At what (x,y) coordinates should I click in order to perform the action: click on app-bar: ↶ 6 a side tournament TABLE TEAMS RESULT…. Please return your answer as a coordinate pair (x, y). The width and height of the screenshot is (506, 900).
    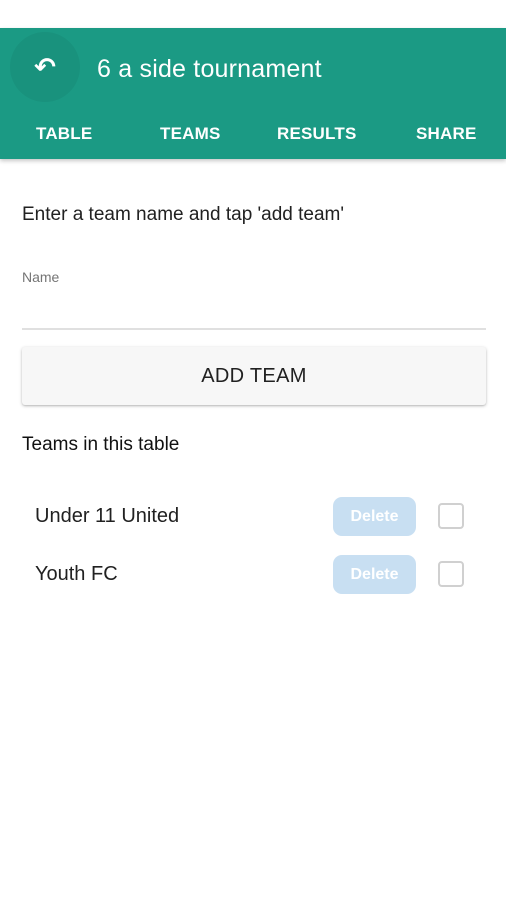
    Looking at the image, I should click on (253, 93).